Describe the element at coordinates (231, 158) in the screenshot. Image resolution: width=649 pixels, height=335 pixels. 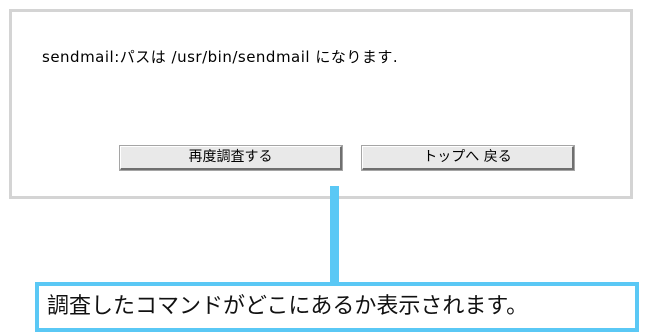
I see `retry-button: 再度調査する` at that location.